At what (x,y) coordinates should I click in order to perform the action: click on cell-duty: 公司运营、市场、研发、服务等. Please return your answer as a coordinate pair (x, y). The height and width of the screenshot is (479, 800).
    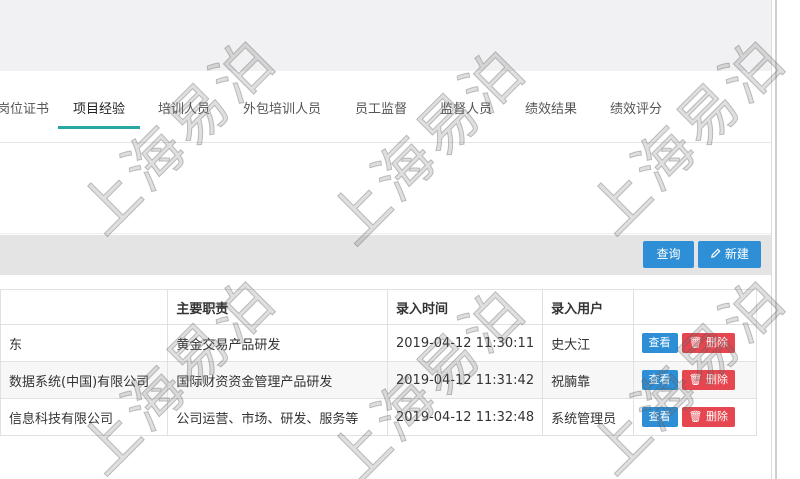
    Looking at the image, I should click on (278, 417).